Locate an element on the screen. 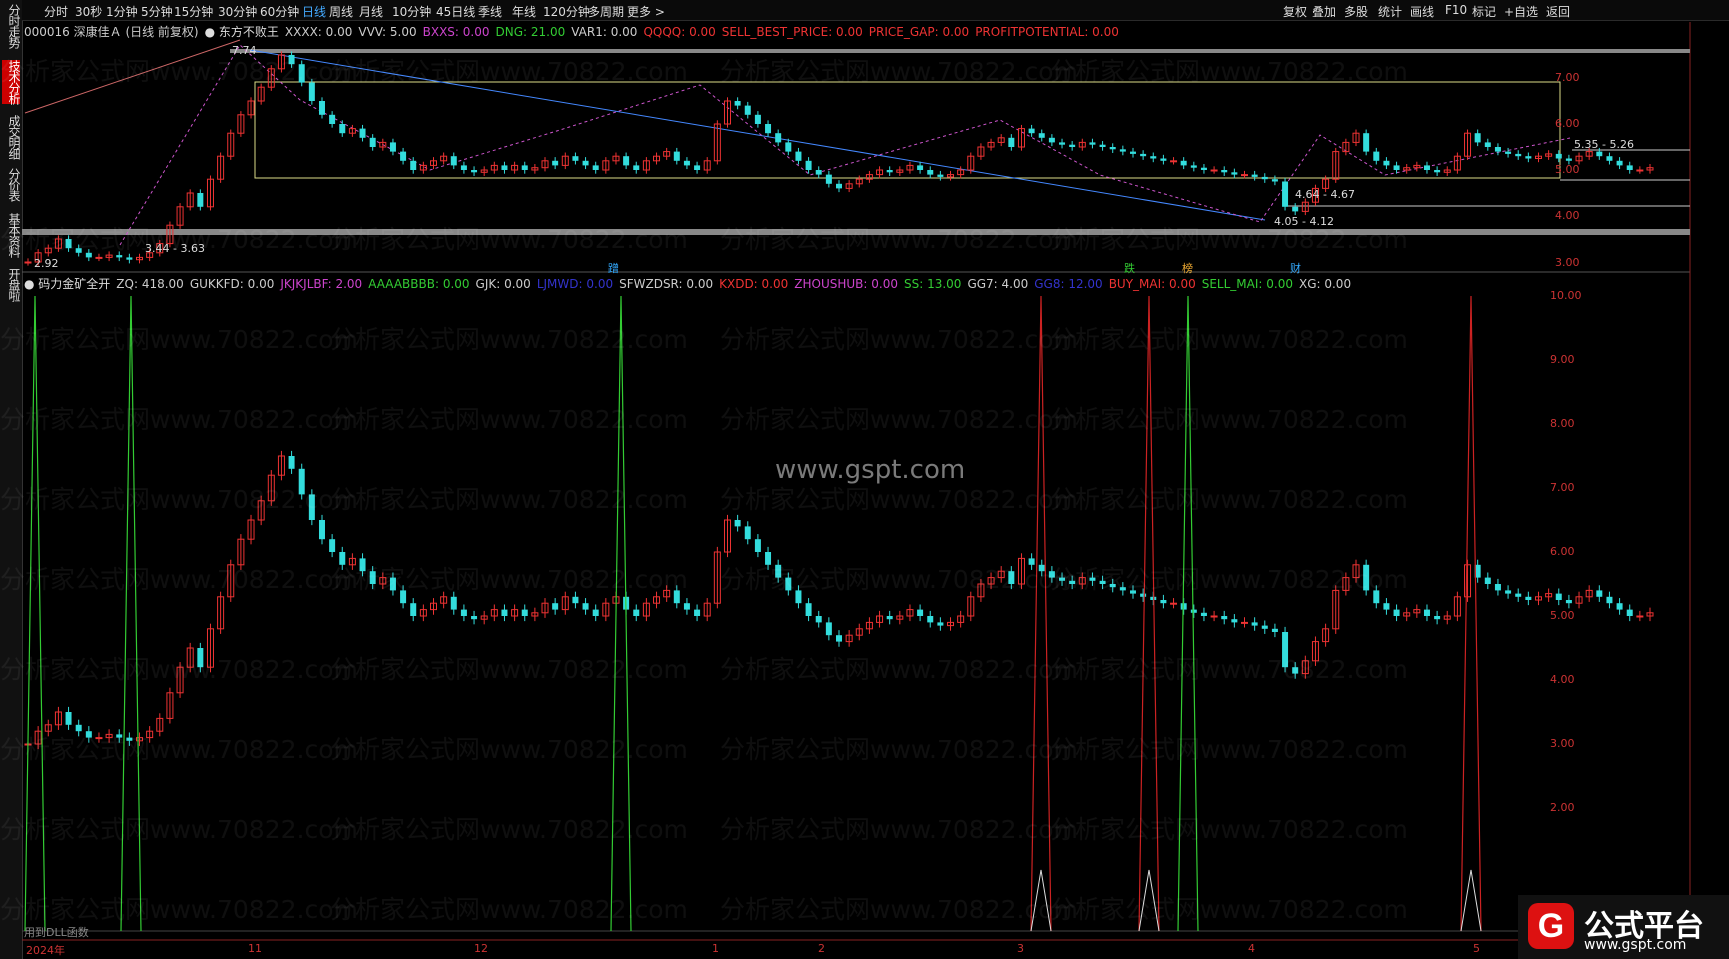 The width and height of the screenshot is (1729, 959). date-axis: 2024年 11 12 1 2 3 4 5 is located at coordinates (875, 949).